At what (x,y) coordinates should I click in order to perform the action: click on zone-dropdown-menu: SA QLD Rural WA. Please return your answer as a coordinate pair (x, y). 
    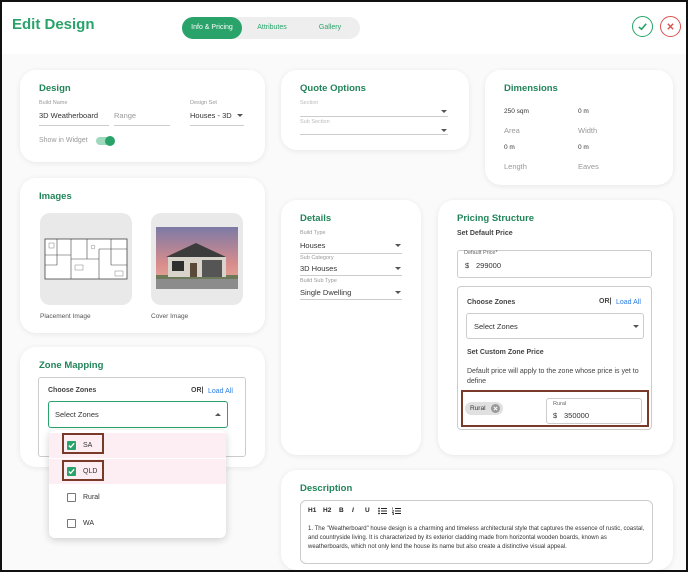
    Looking at the image, I should click on (137, 484).